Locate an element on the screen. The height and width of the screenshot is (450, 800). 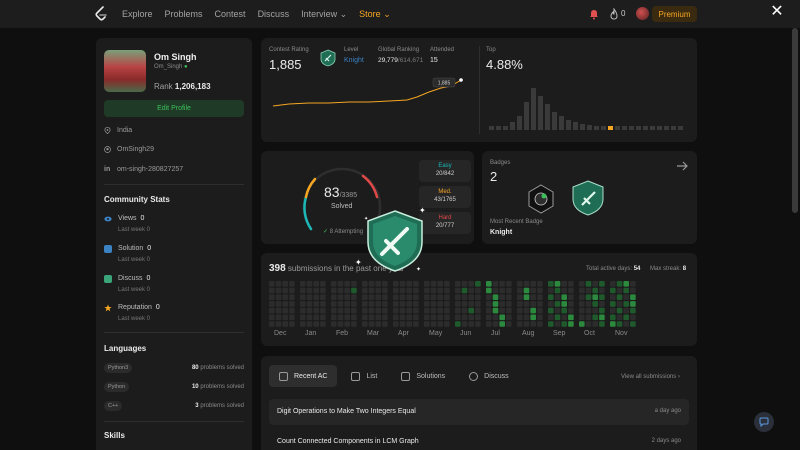
github-text: OmSingh29 is located at coordinates (135, 149).